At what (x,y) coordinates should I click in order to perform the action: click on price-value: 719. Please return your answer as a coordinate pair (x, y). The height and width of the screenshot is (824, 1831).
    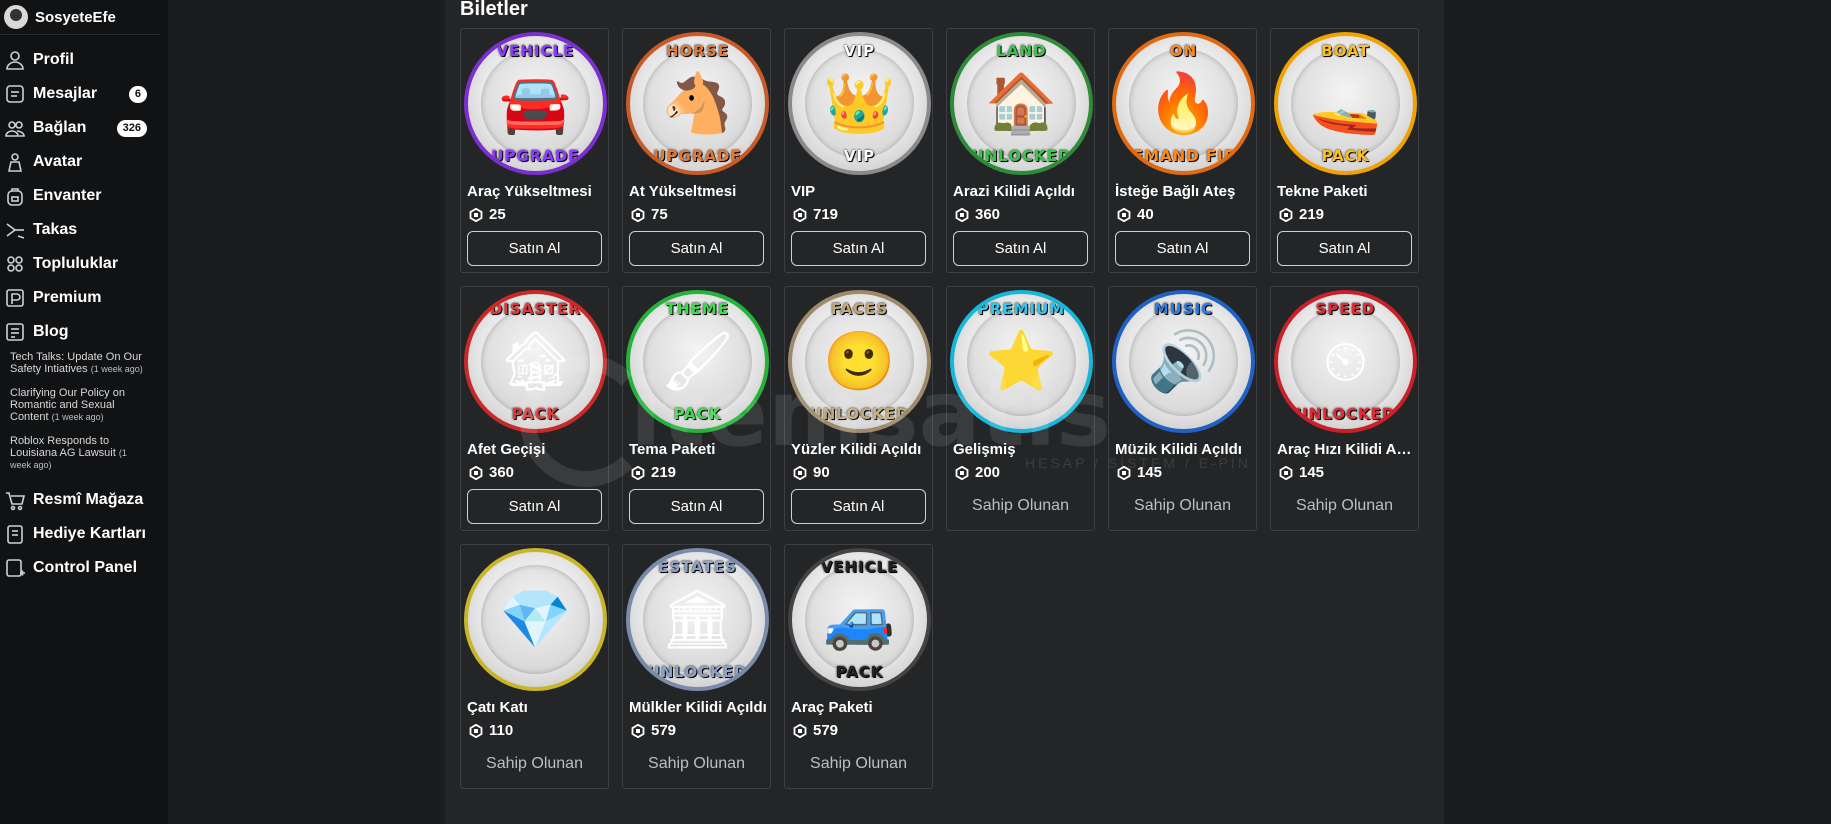
    Looking at the image, I should click on (826, 214).